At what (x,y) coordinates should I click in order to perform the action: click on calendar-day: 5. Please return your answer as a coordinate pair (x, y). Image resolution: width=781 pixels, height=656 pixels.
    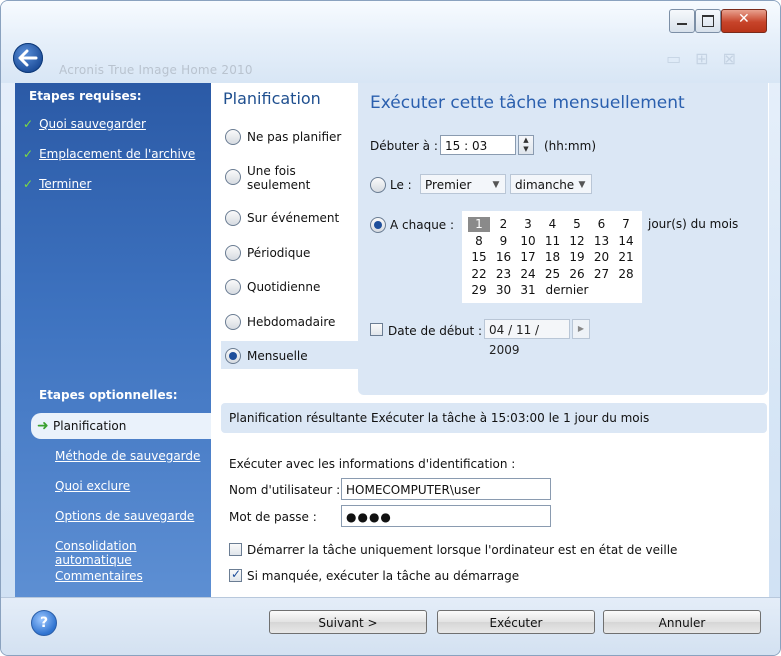
    Looking at the image, I should click on (577, 224).